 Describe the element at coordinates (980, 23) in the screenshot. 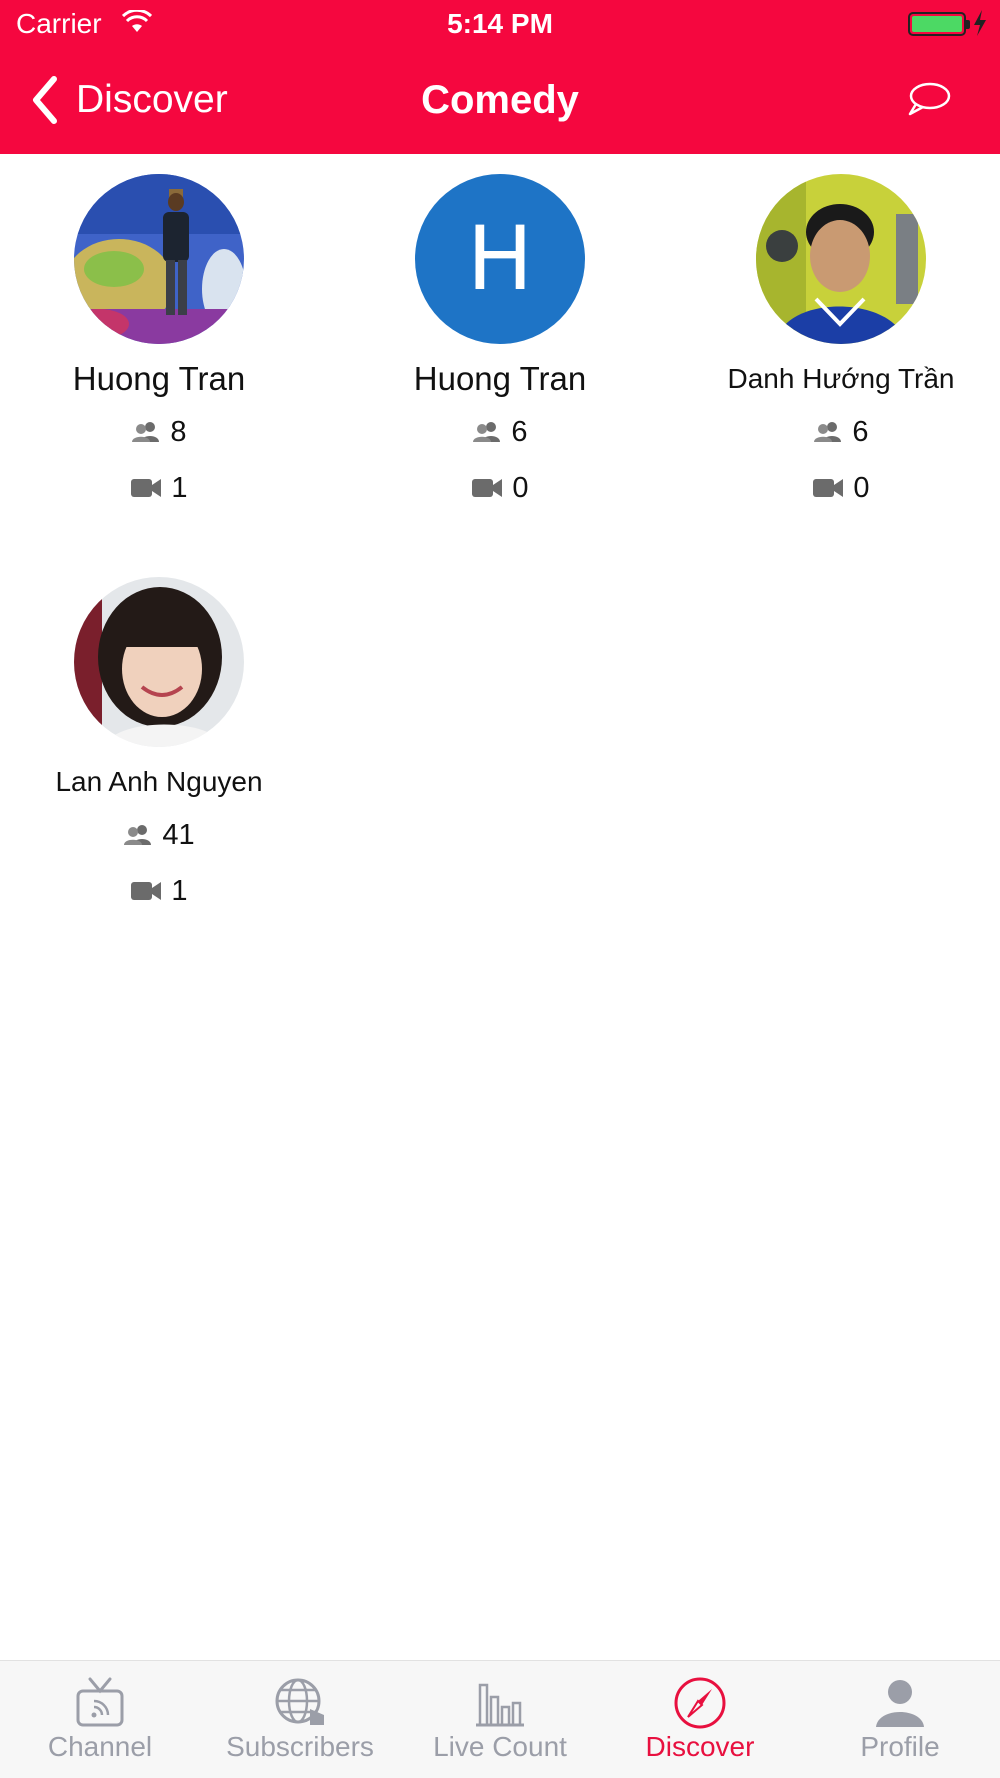

I see `charging-bolt-icon` at that location.